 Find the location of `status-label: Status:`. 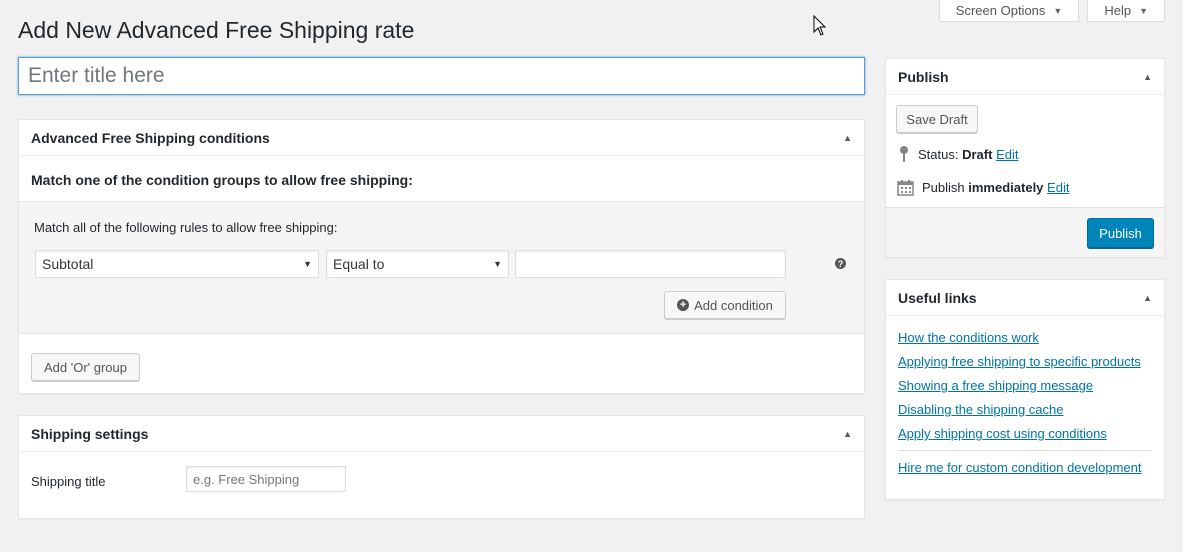

status-label: Status: is located at coordinates (938, 154).